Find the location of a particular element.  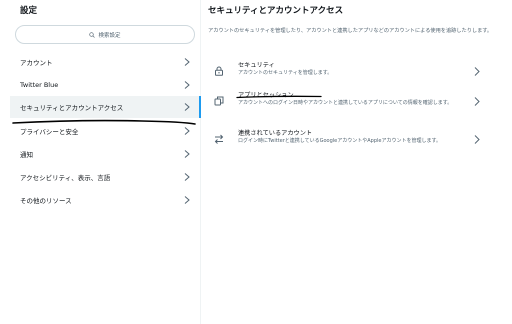

option-description: アカウントのセキュリティを管理します。 is located at coordinates (285, 73).